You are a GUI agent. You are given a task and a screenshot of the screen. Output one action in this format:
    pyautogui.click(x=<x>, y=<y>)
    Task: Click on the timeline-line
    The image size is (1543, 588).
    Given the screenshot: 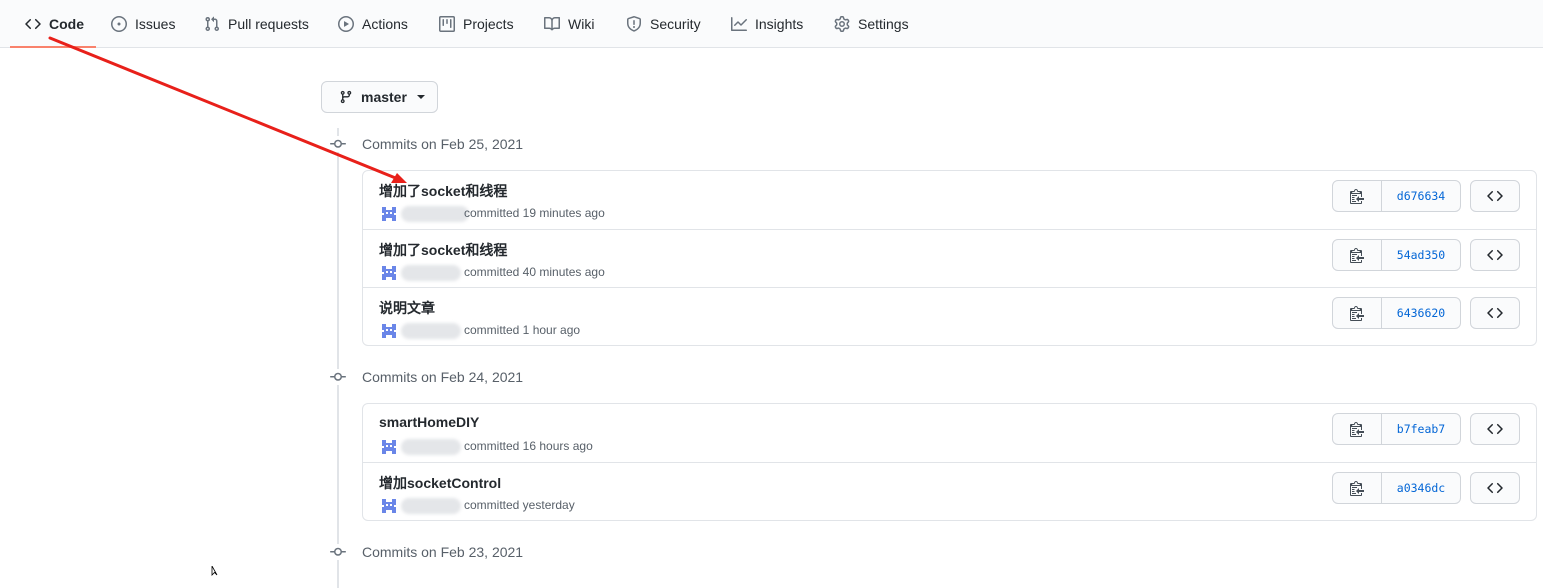 What is the action you would take?
    pyautogui.click(x=338, y=358)
    